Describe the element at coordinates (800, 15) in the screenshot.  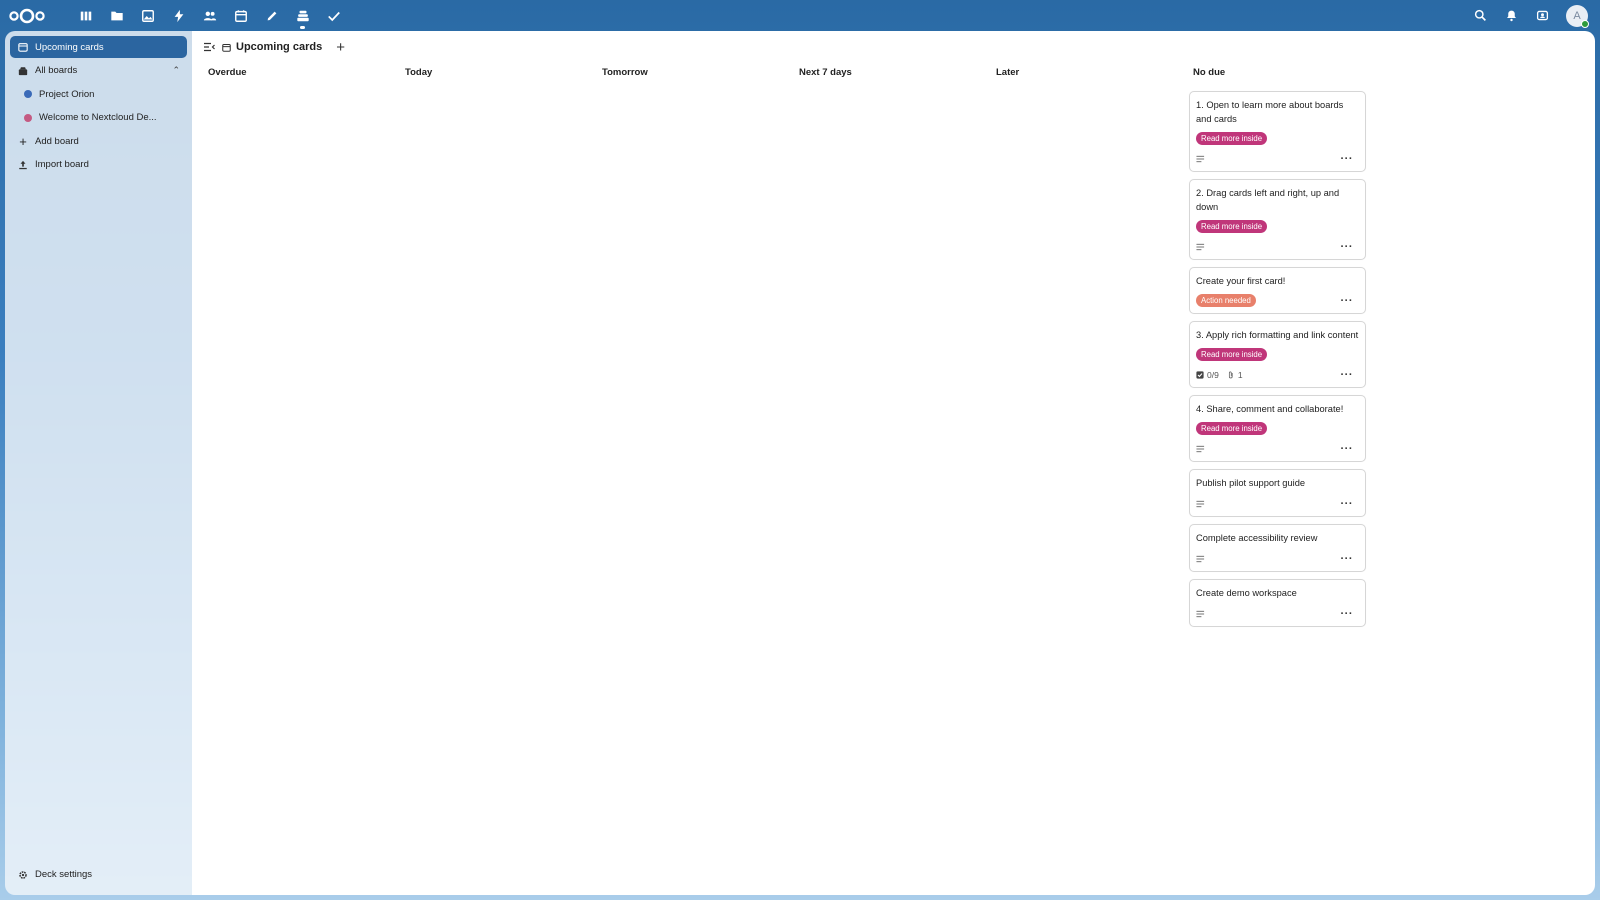
I see `top-bar: A` at that location.